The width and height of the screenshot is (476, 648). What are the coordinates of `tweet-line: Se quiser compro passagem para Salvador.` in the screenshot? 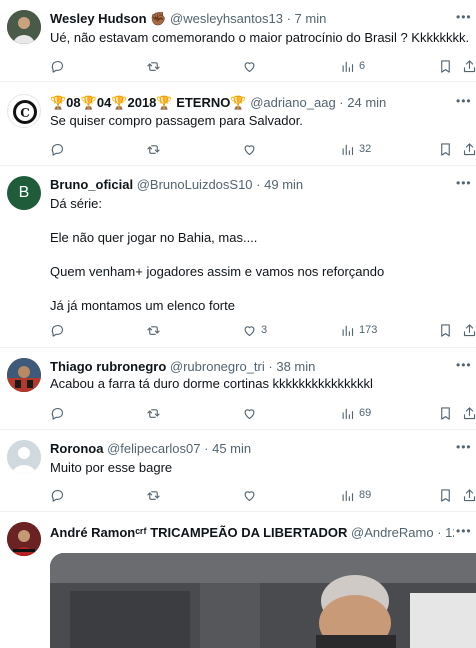 It's located at (176, 120).